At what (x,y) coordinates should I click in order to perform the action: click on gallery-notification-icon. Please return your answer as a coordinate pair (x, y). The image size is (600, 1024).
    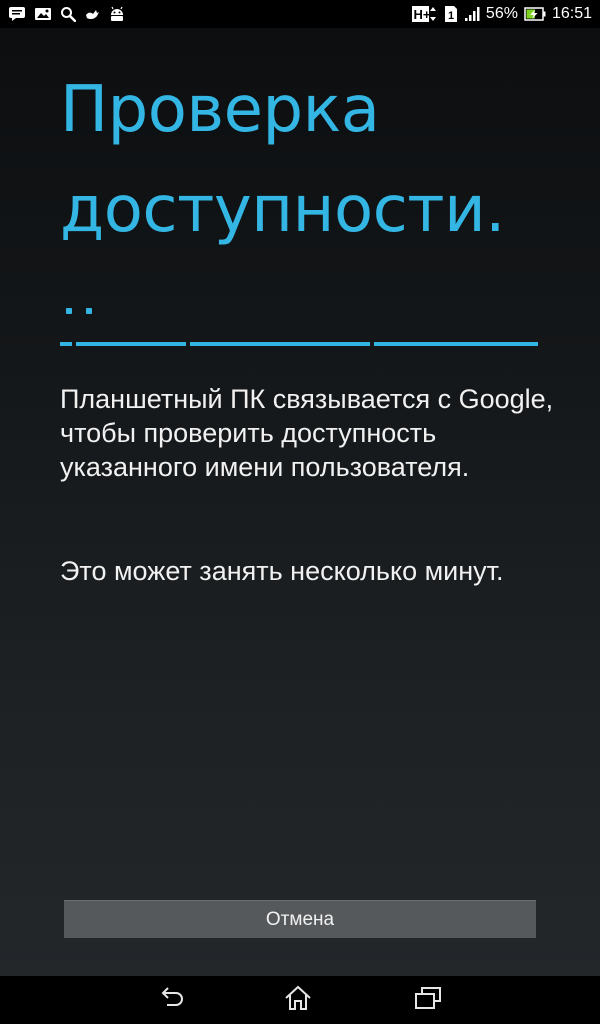
    Looking at the image, I should click on (43, 14).